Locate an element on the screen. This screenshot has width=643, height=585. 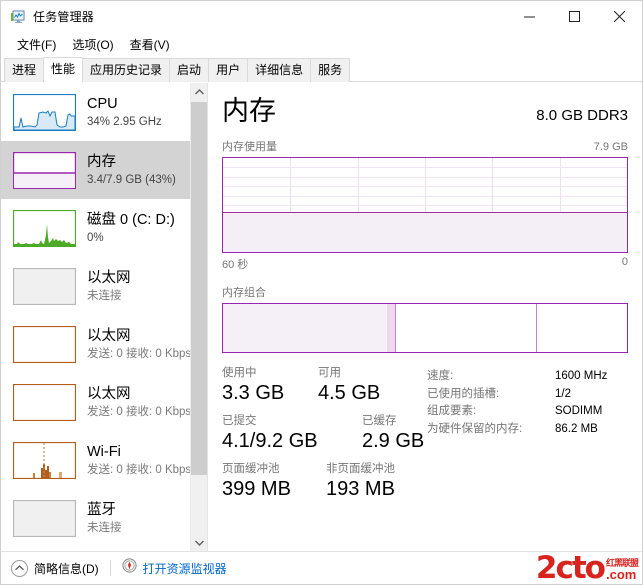
composition-segment-free is located at coordinates (581, 328).